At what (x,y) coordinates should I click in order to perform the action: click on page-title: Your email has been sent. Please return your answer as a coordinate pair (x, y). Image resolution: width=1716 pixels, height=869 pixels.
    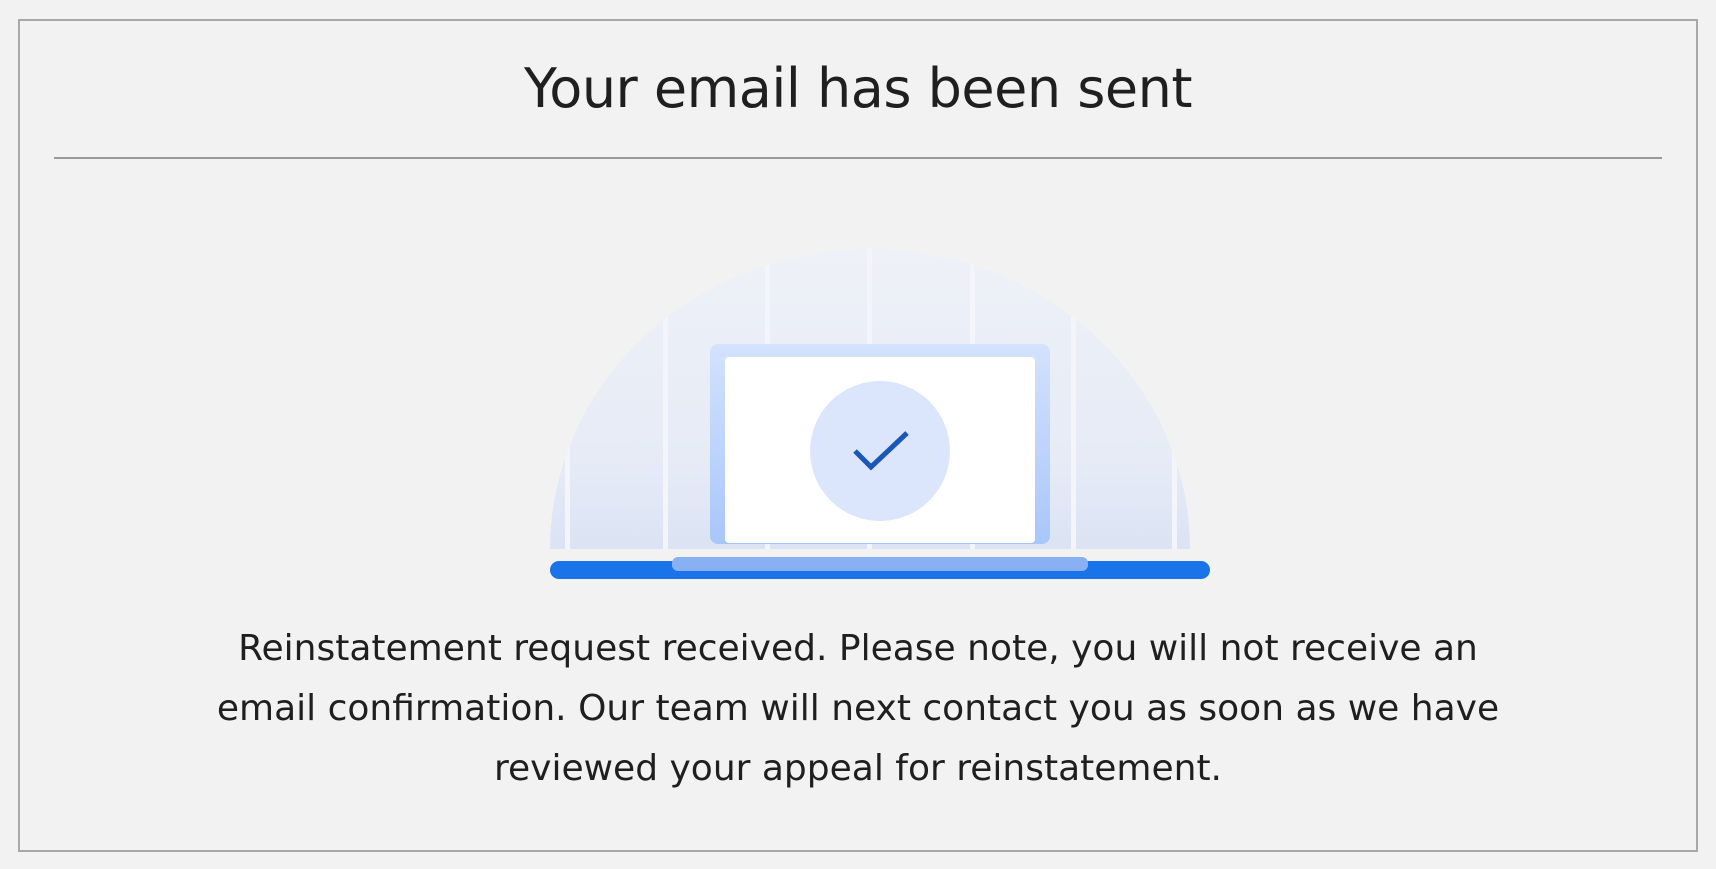
    Looking at the image, I should click on (858, 88).